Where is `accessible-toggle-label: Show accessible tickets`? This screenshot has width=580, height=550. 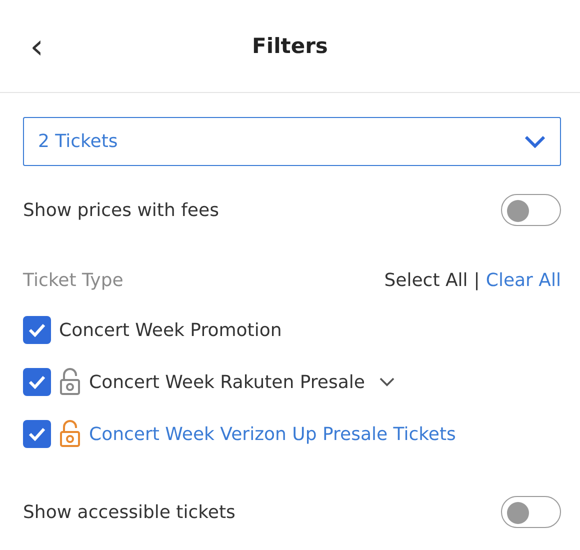
accessible-toggle-label: Show accessible tickets is located at coordinates (129, 512).